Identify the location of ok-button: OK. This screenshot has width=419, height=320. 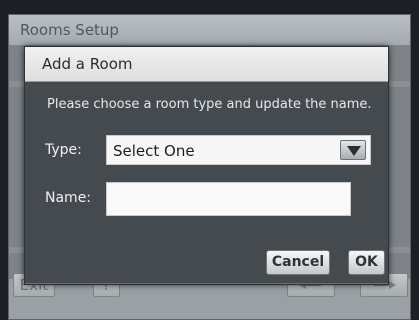
(366, 262).